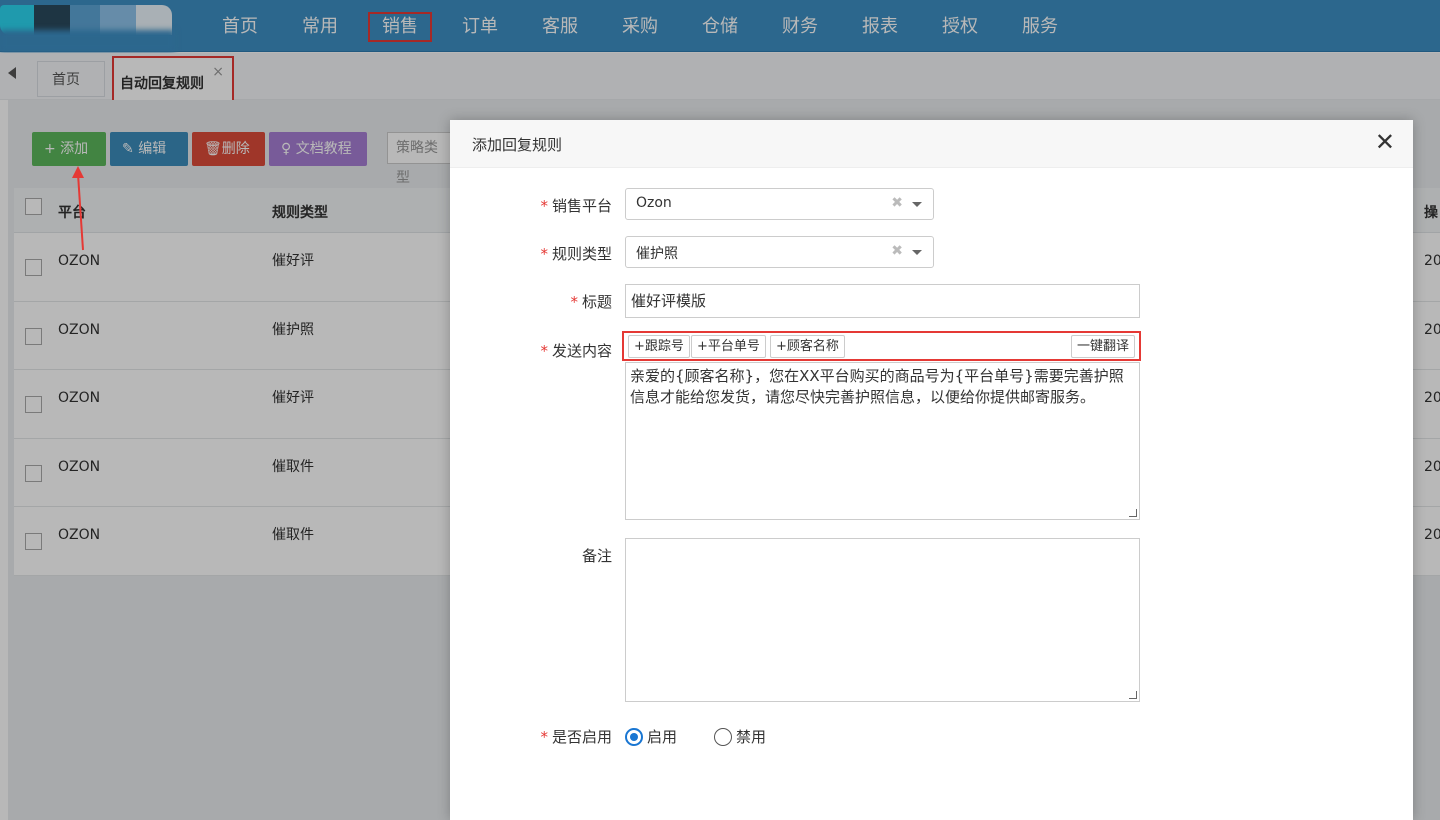 The height and width of the screenshot is (820, 1440). Describe the element at coordinates (662, 737) in the screenshot. I see `radio-enable-label: 启用` at that location.